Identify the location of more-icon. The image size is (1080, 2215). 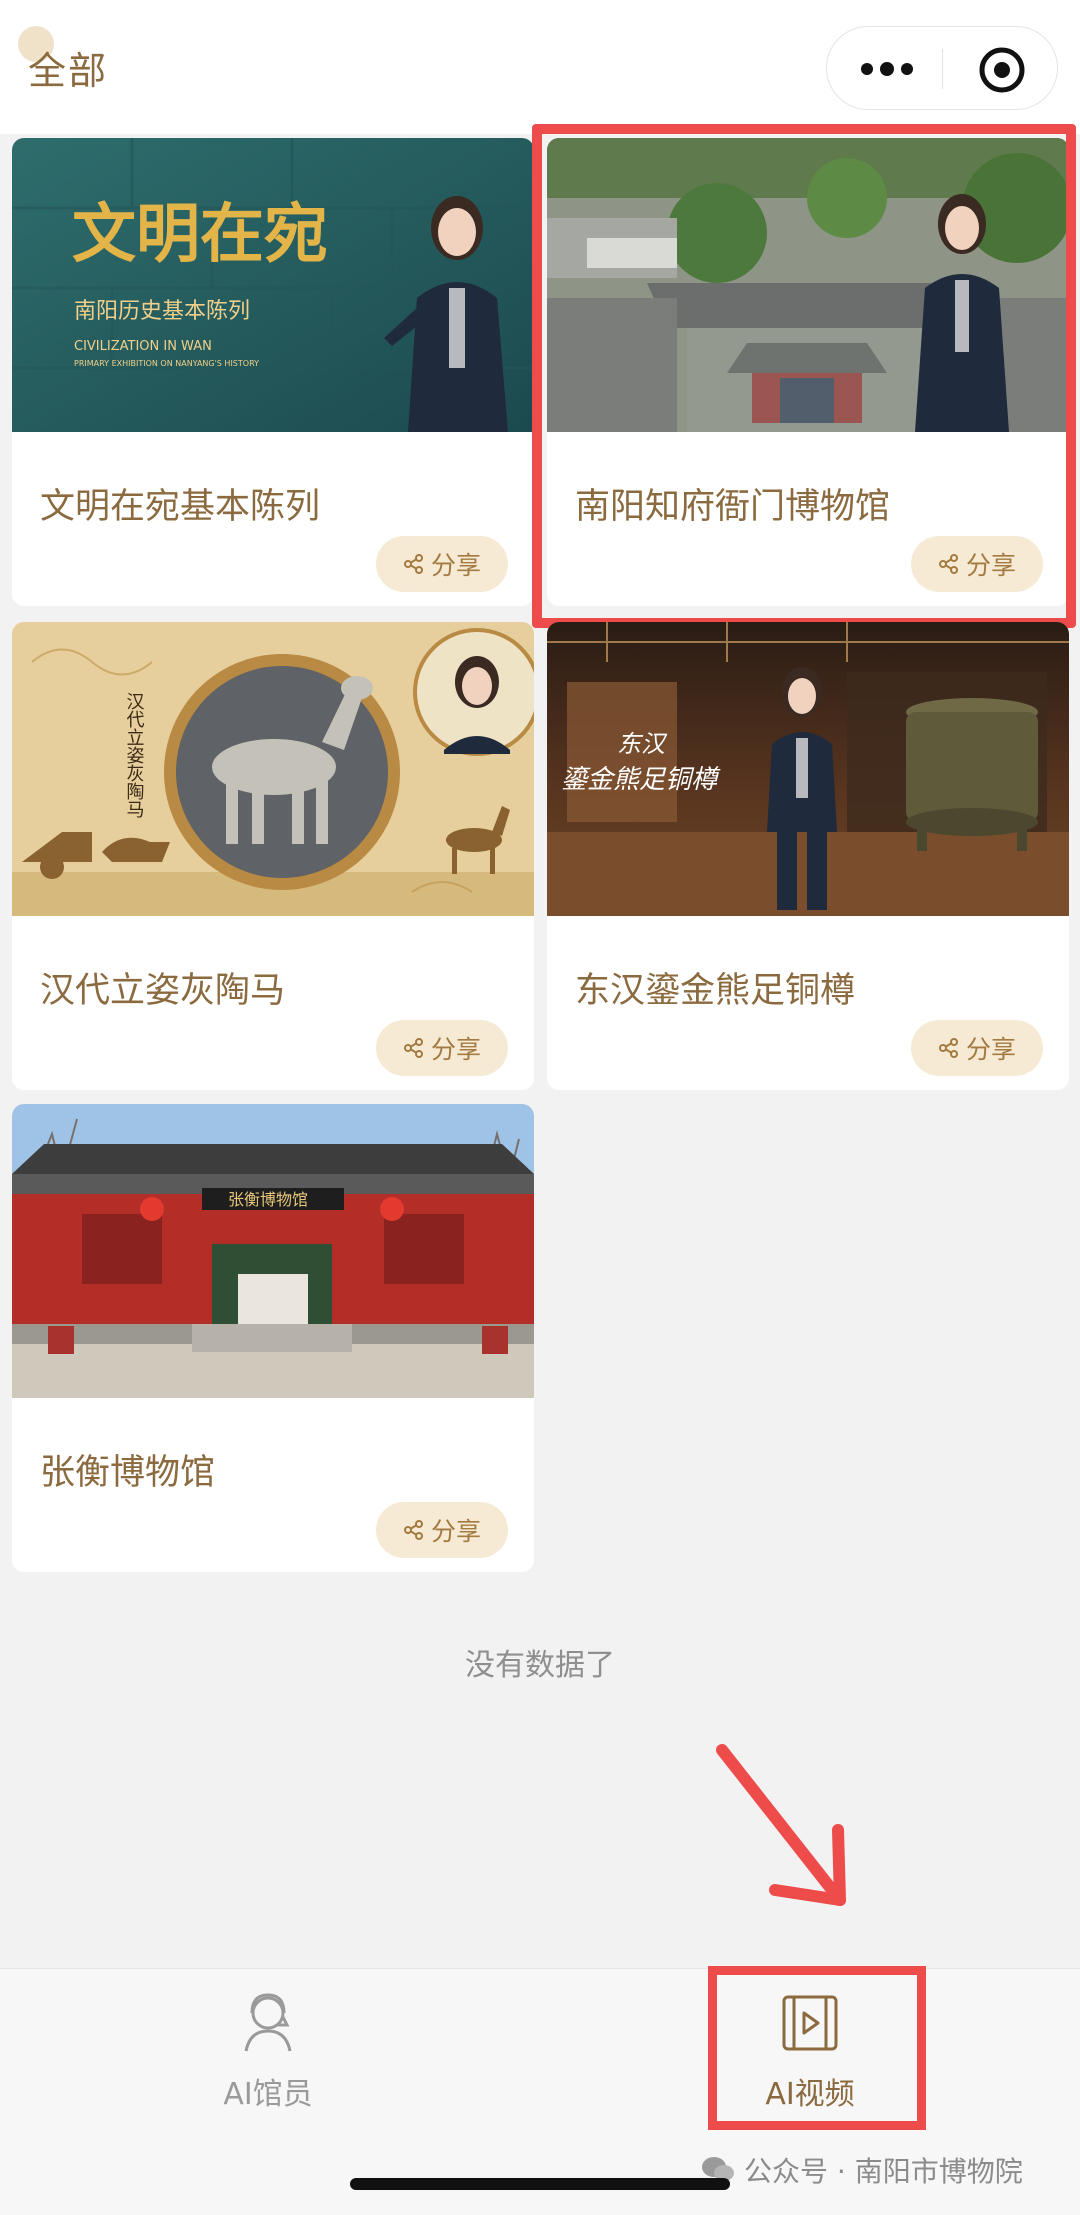
(887, 69).